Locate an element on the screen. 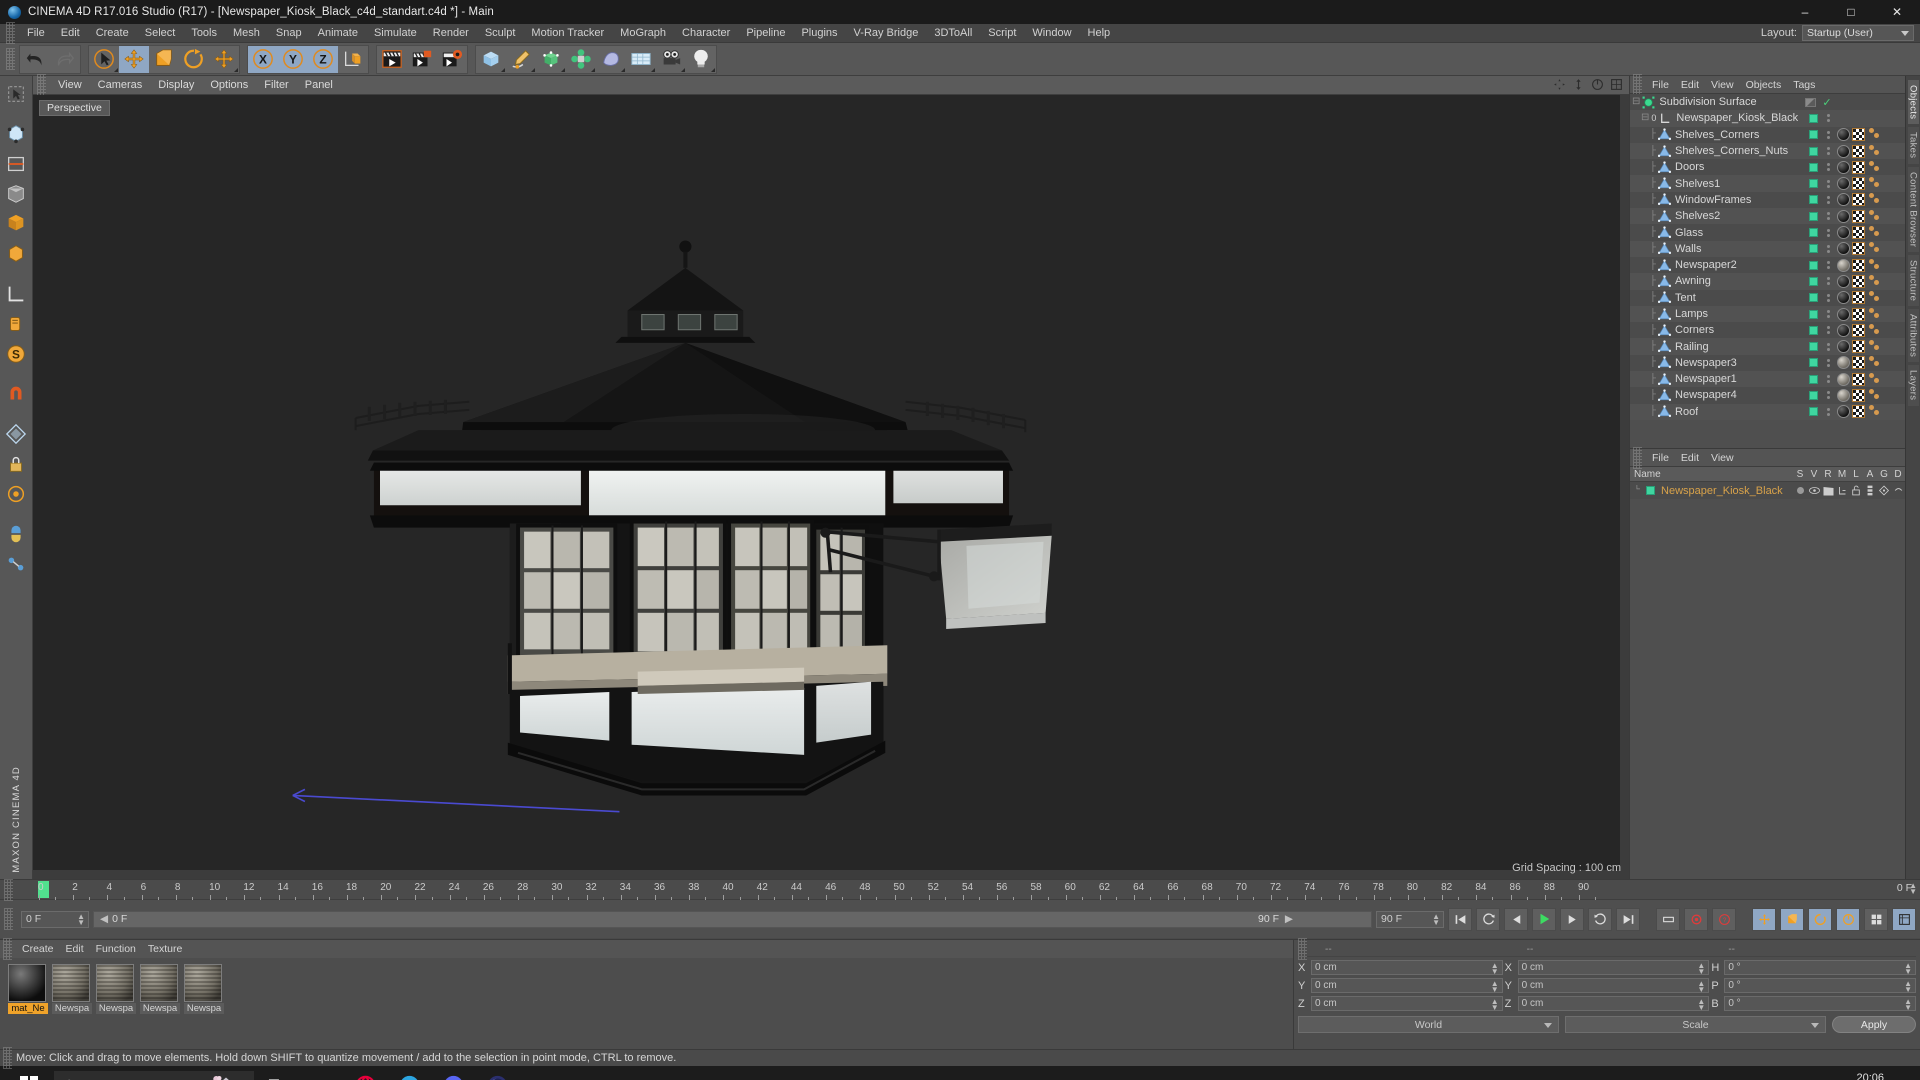 The height and width of the screenshot is (1080, 1920). object-menu-objects: Objects is located at coordinates (1764, 85).